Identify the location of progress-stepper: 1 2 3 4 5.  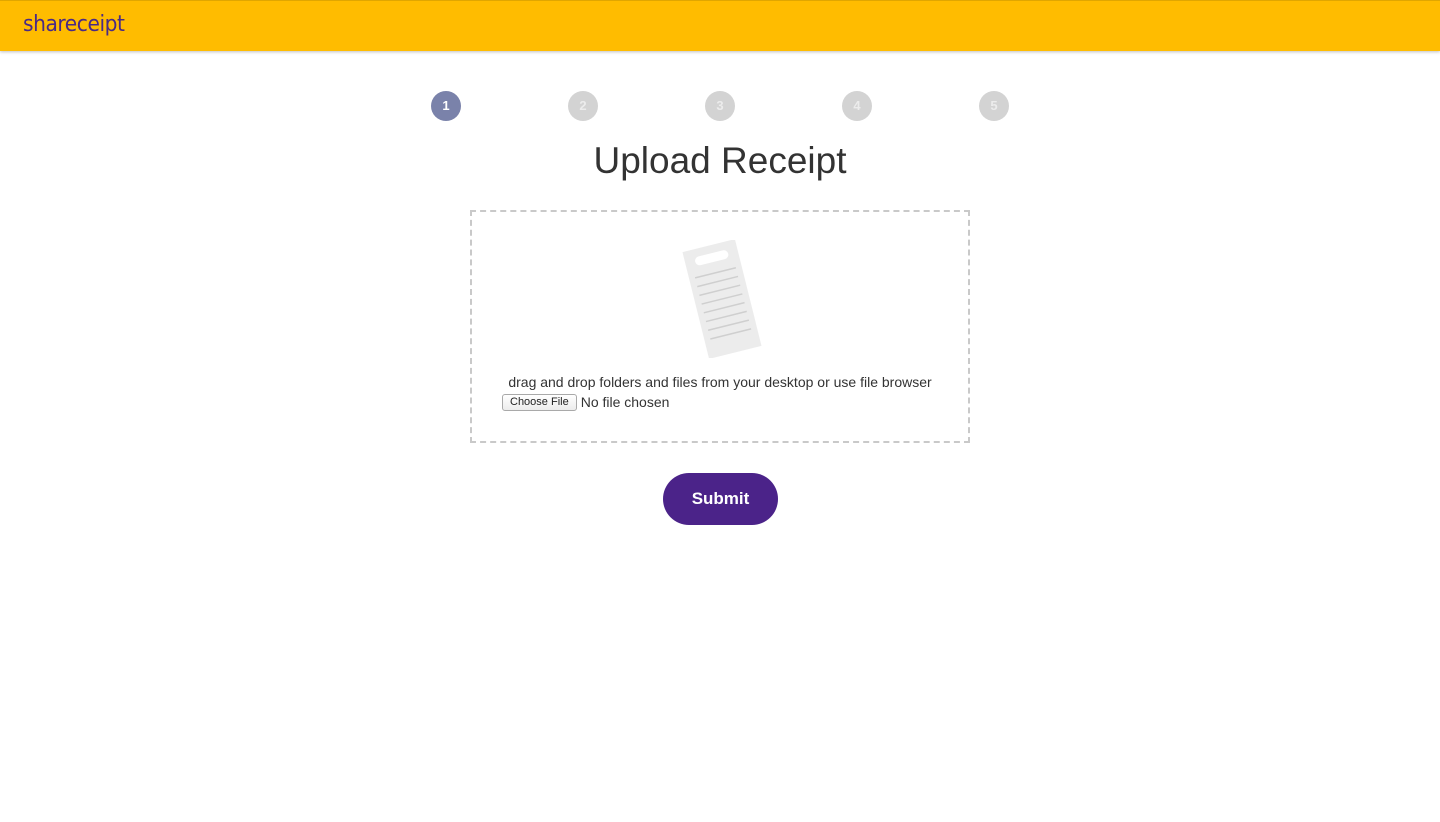
(721, 106).